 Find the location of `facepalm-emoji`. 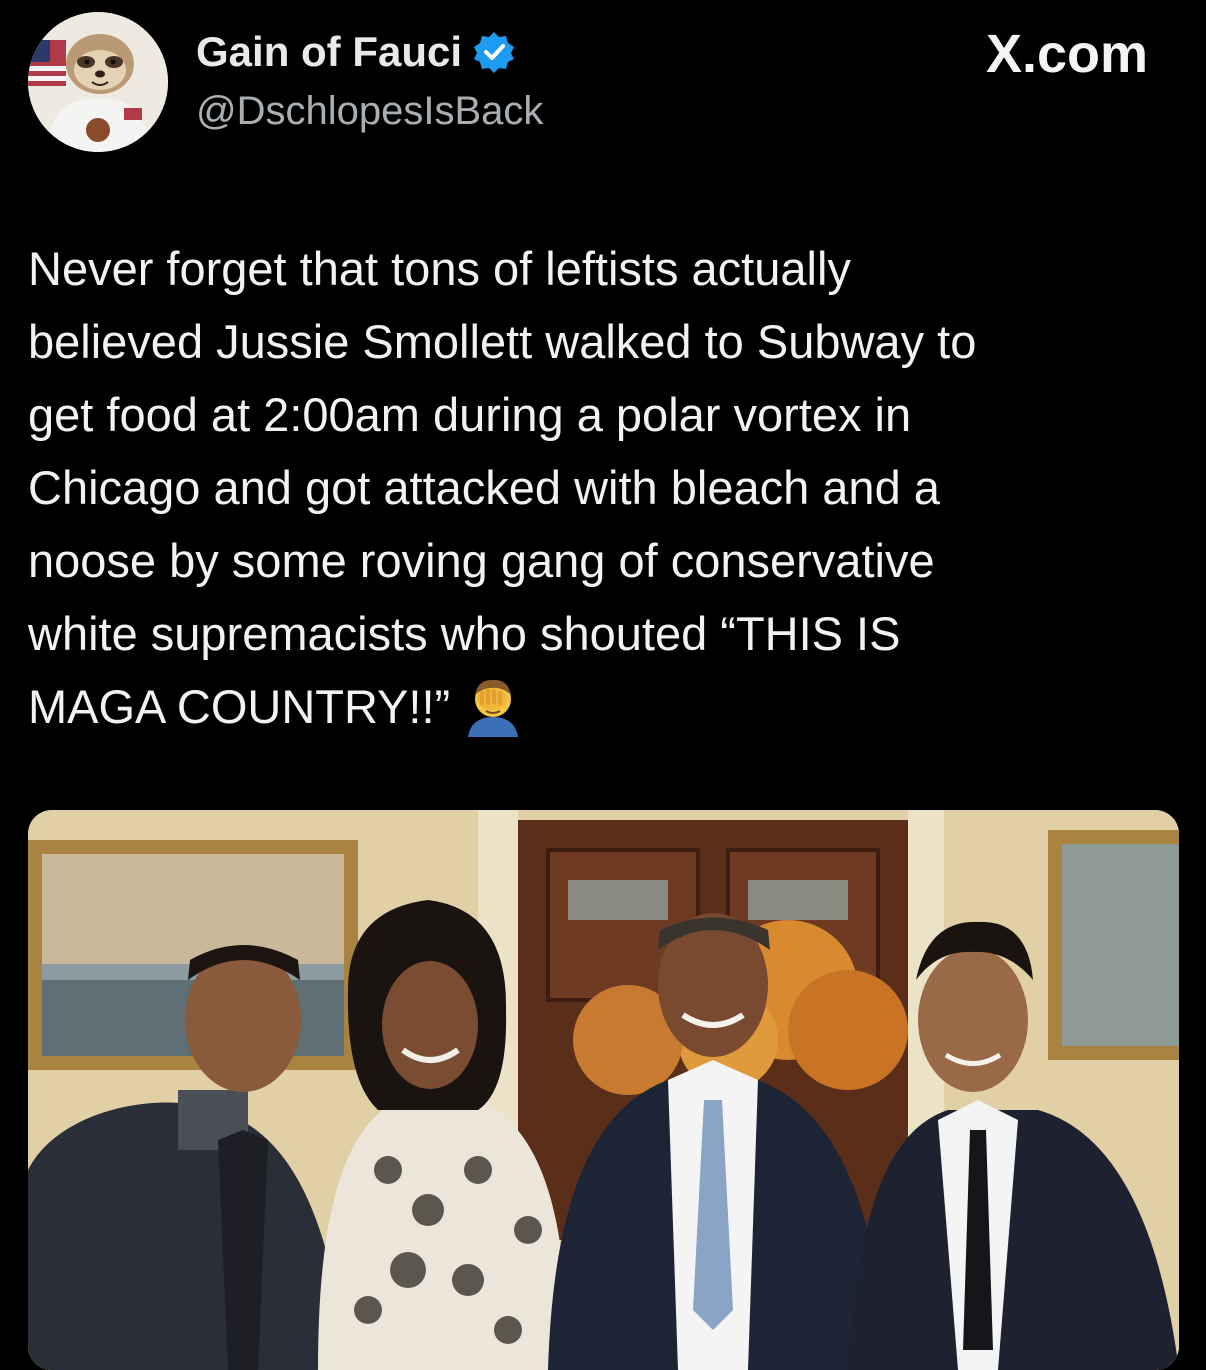

facepalm-emoji is located at coordinates (493, 706).